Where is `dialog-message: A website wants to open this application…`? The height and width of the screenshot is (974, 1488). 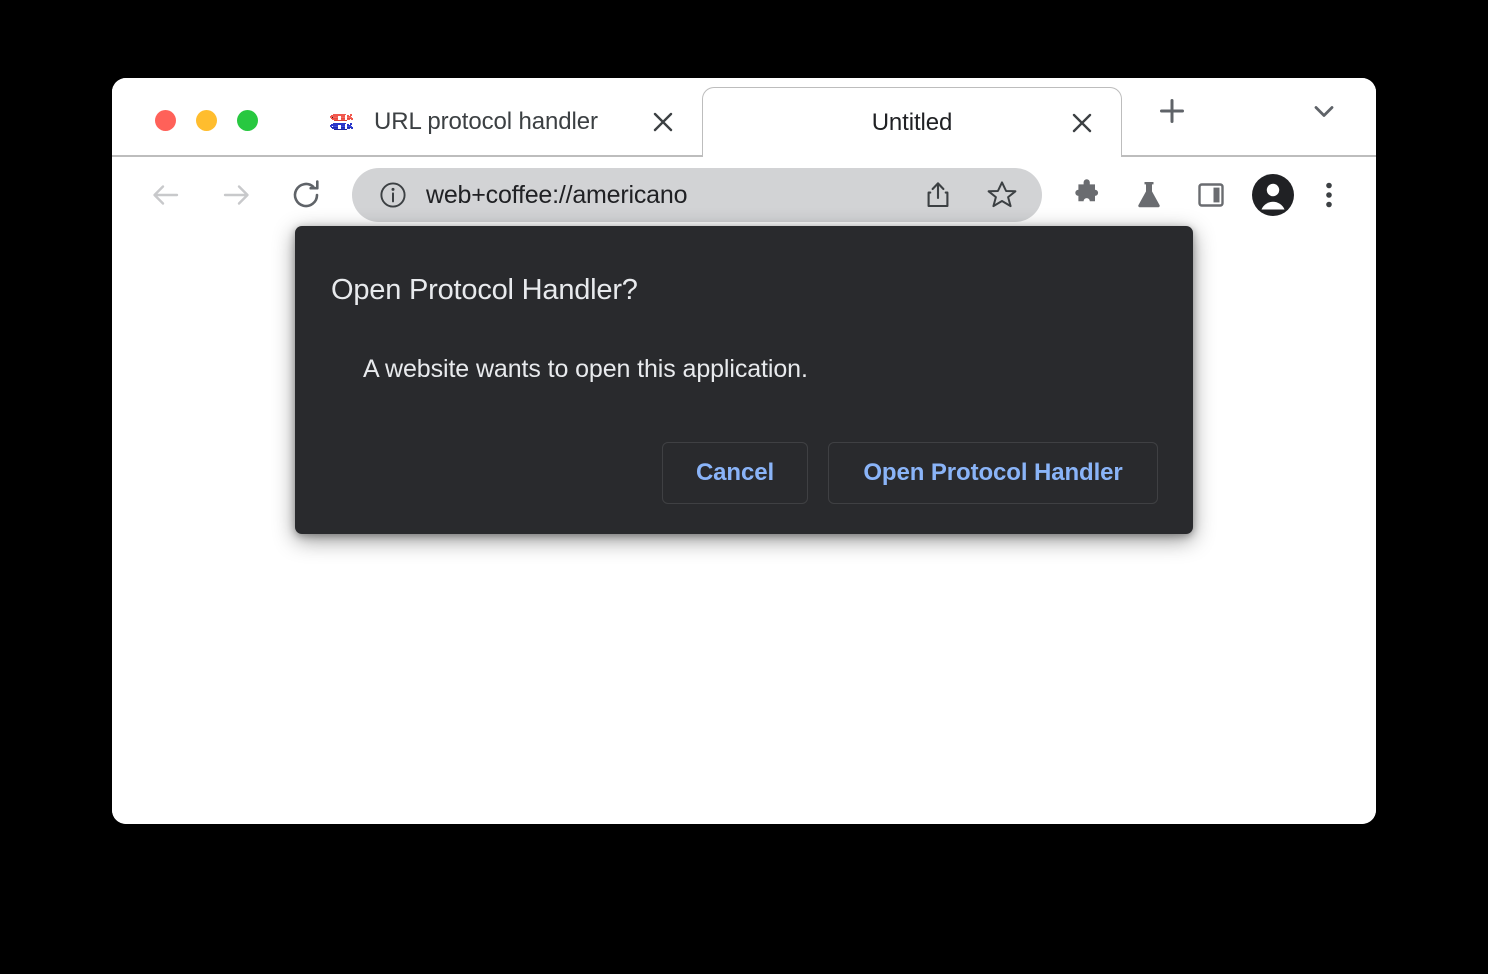
dialog-message: A website wants to open this application… is located at coordinates (585, 369).